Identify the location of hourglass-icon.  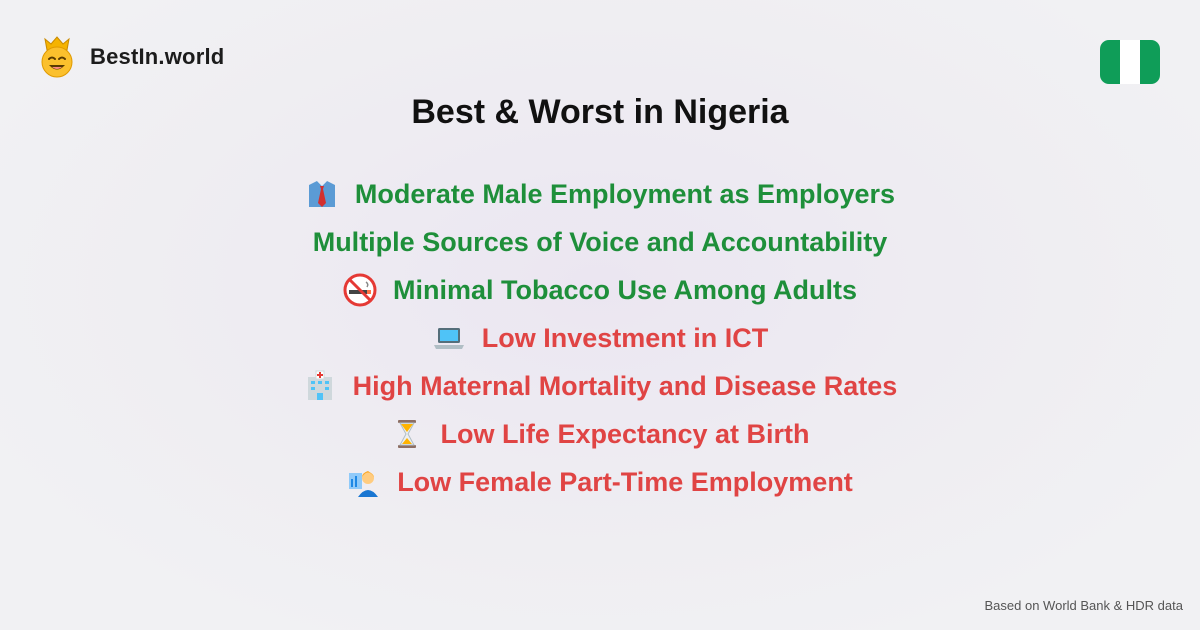
(407, 434).